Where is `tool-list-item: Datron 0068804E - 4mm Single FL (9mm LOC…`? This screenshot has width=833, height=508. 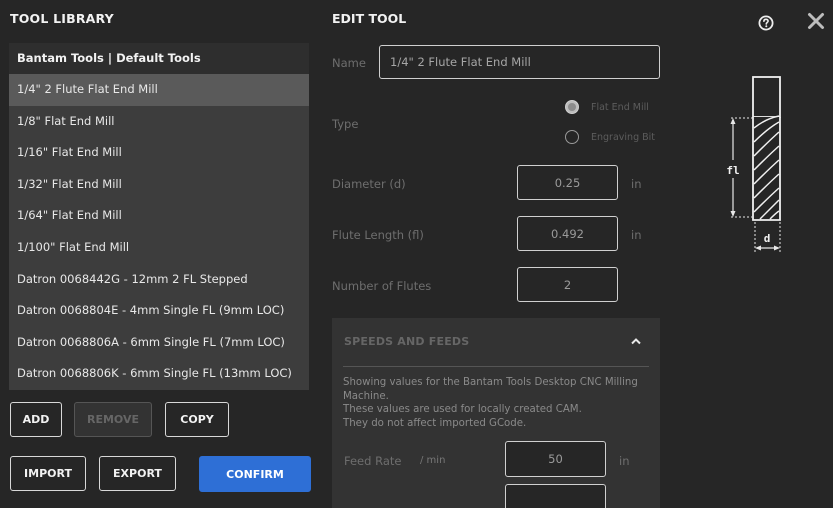
tool-list-item: Datron 0068804E - 4mm Single FL (9mm LOC… is located at coordinates (159, 311).